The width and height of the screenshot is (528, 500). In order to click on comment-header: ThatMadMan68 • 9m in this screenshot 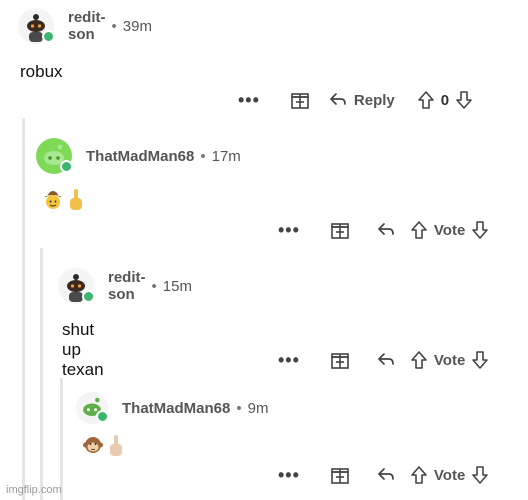, I will do `click(172, 408)`.